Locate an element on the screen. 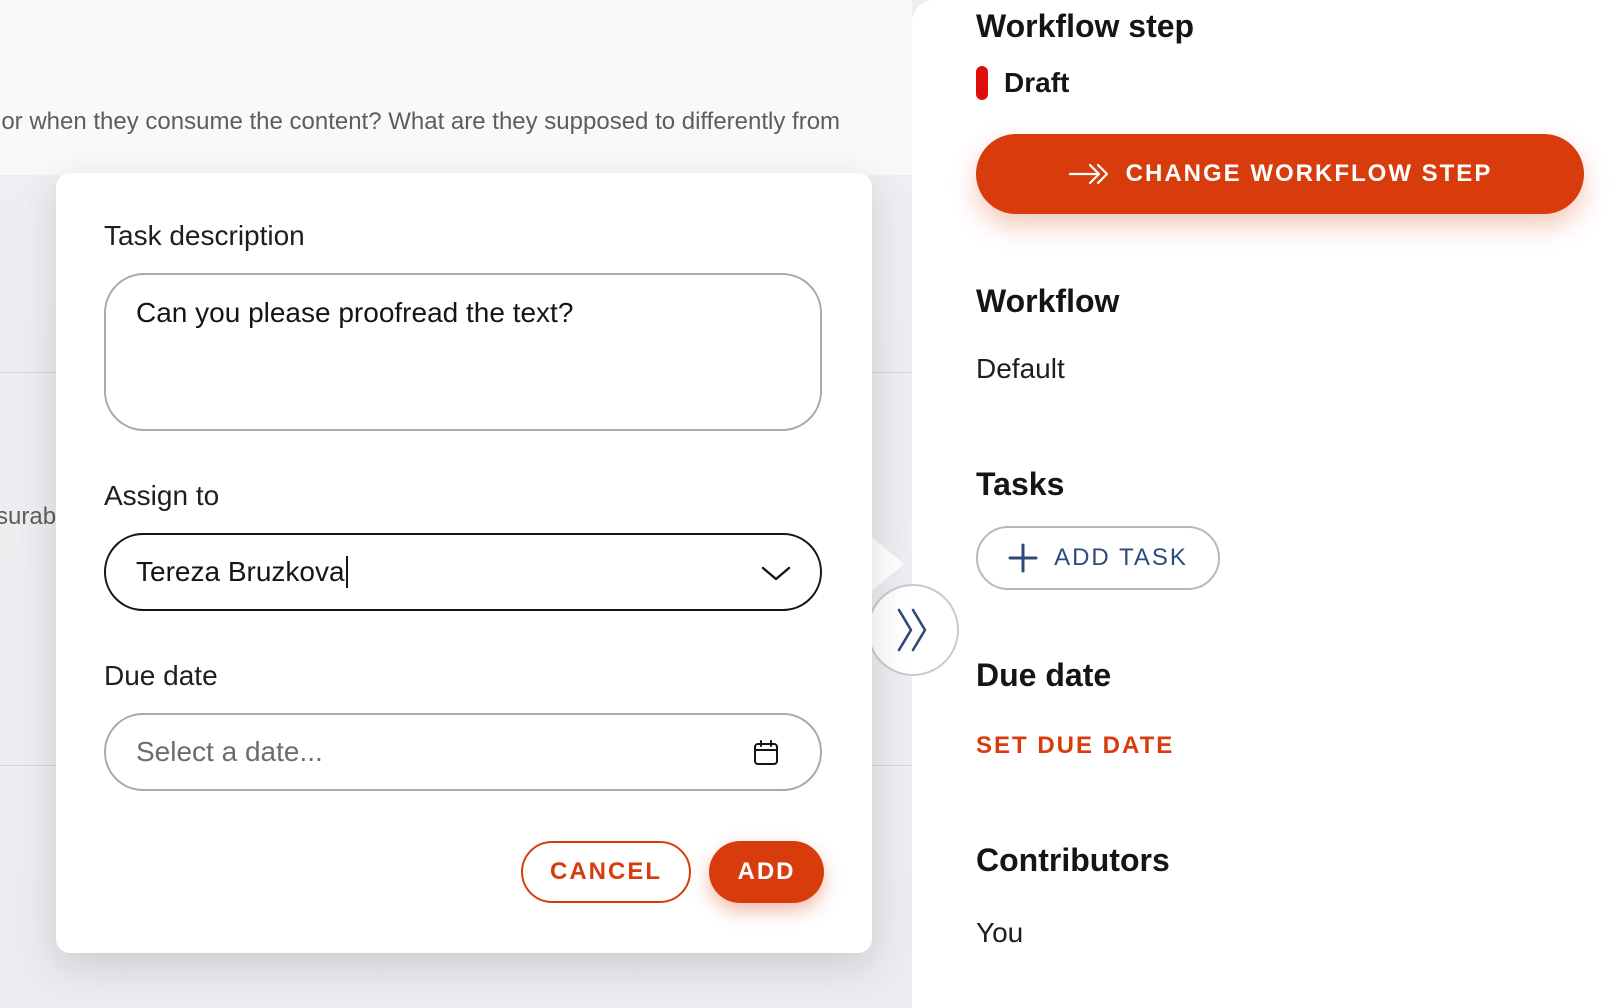  double-chevron-right-icon is located at coordinates (912, 630).